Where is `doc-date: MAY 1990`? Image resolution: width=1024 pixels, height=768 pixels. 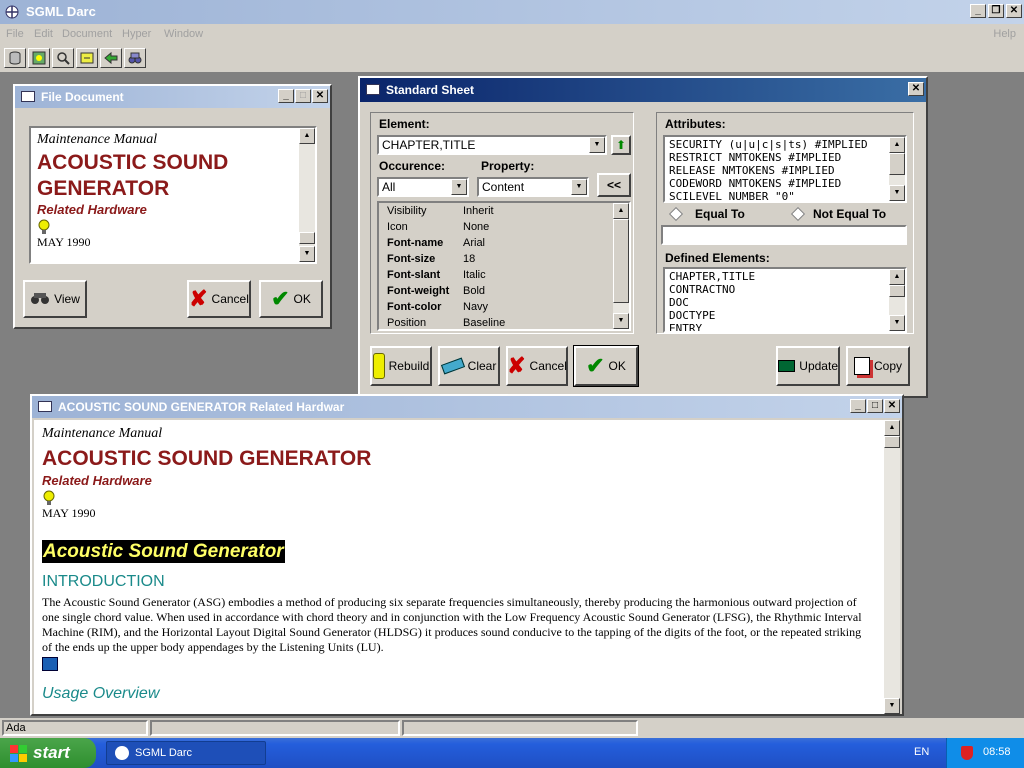
doc-date: MAY 1990 is located at coordinates (69, 513).